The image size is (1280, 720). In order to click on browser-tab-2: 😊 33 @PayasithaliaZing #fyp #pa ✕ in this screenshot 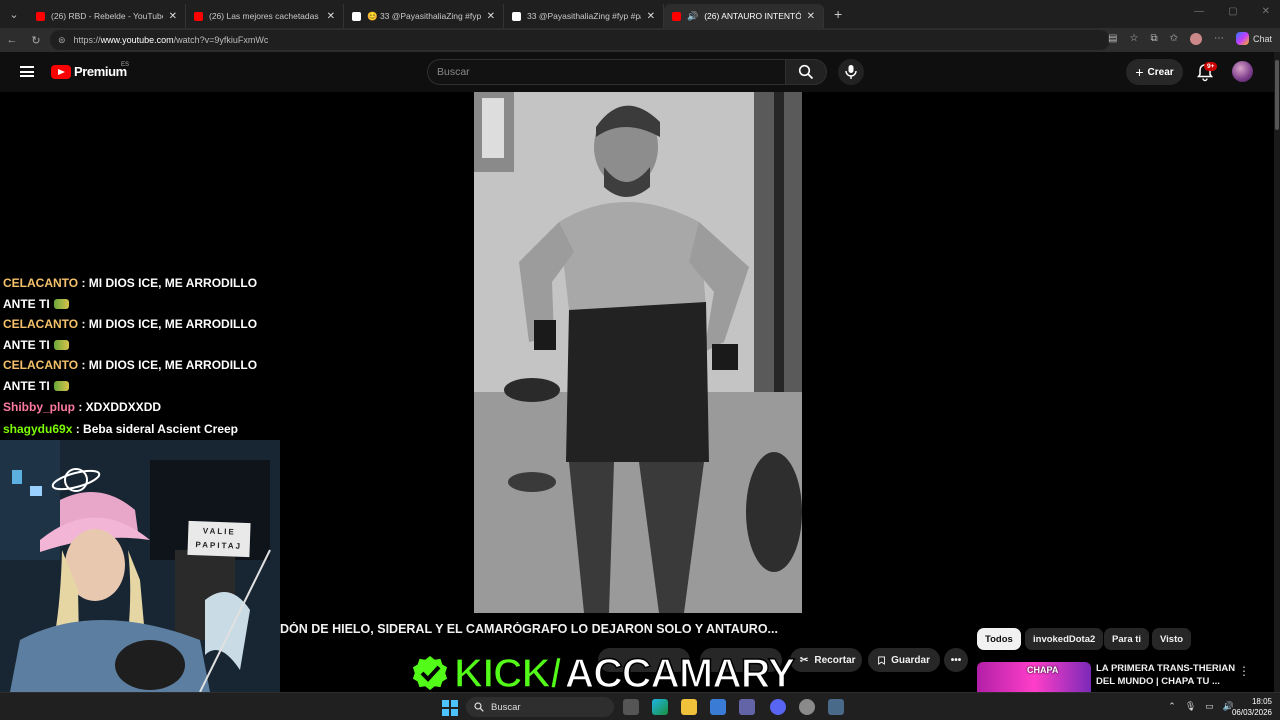, I will do `click(424, 16)`.